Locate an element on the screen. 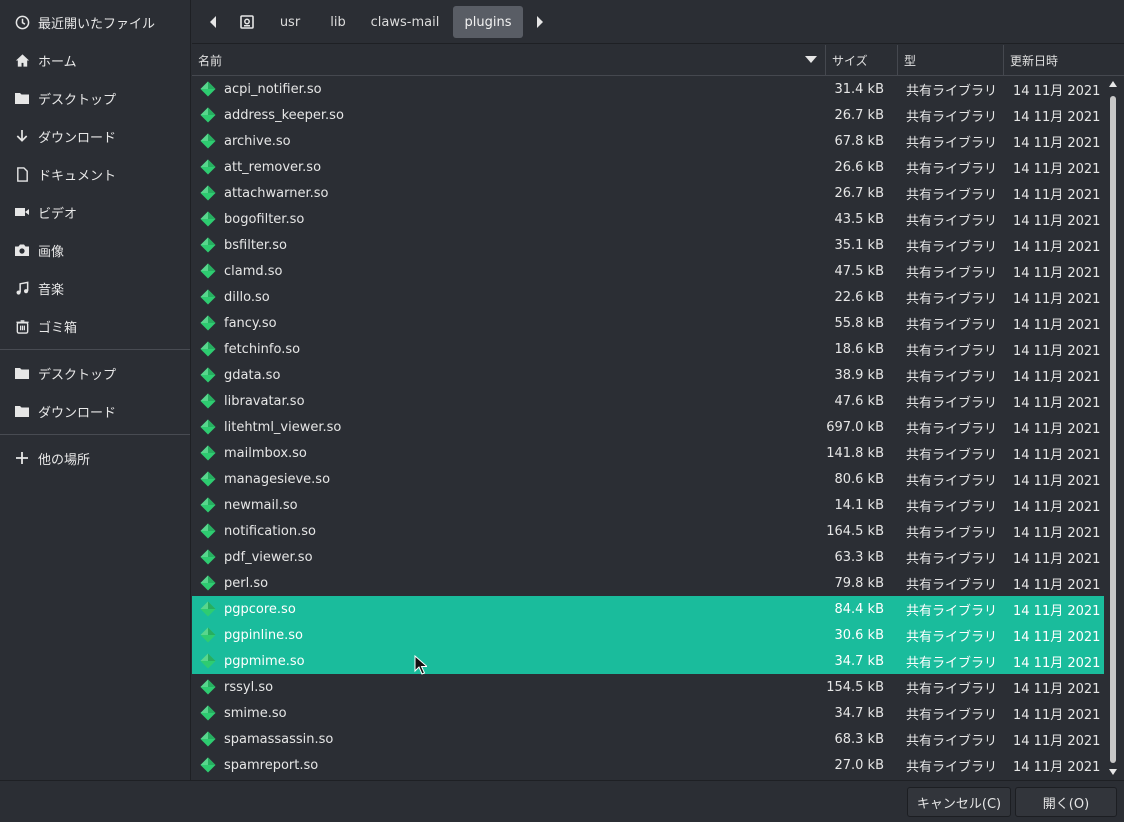 The width and height of the screenshot is (1124, 822). column-header-name: 名前 is located at coordinates (509, 60).